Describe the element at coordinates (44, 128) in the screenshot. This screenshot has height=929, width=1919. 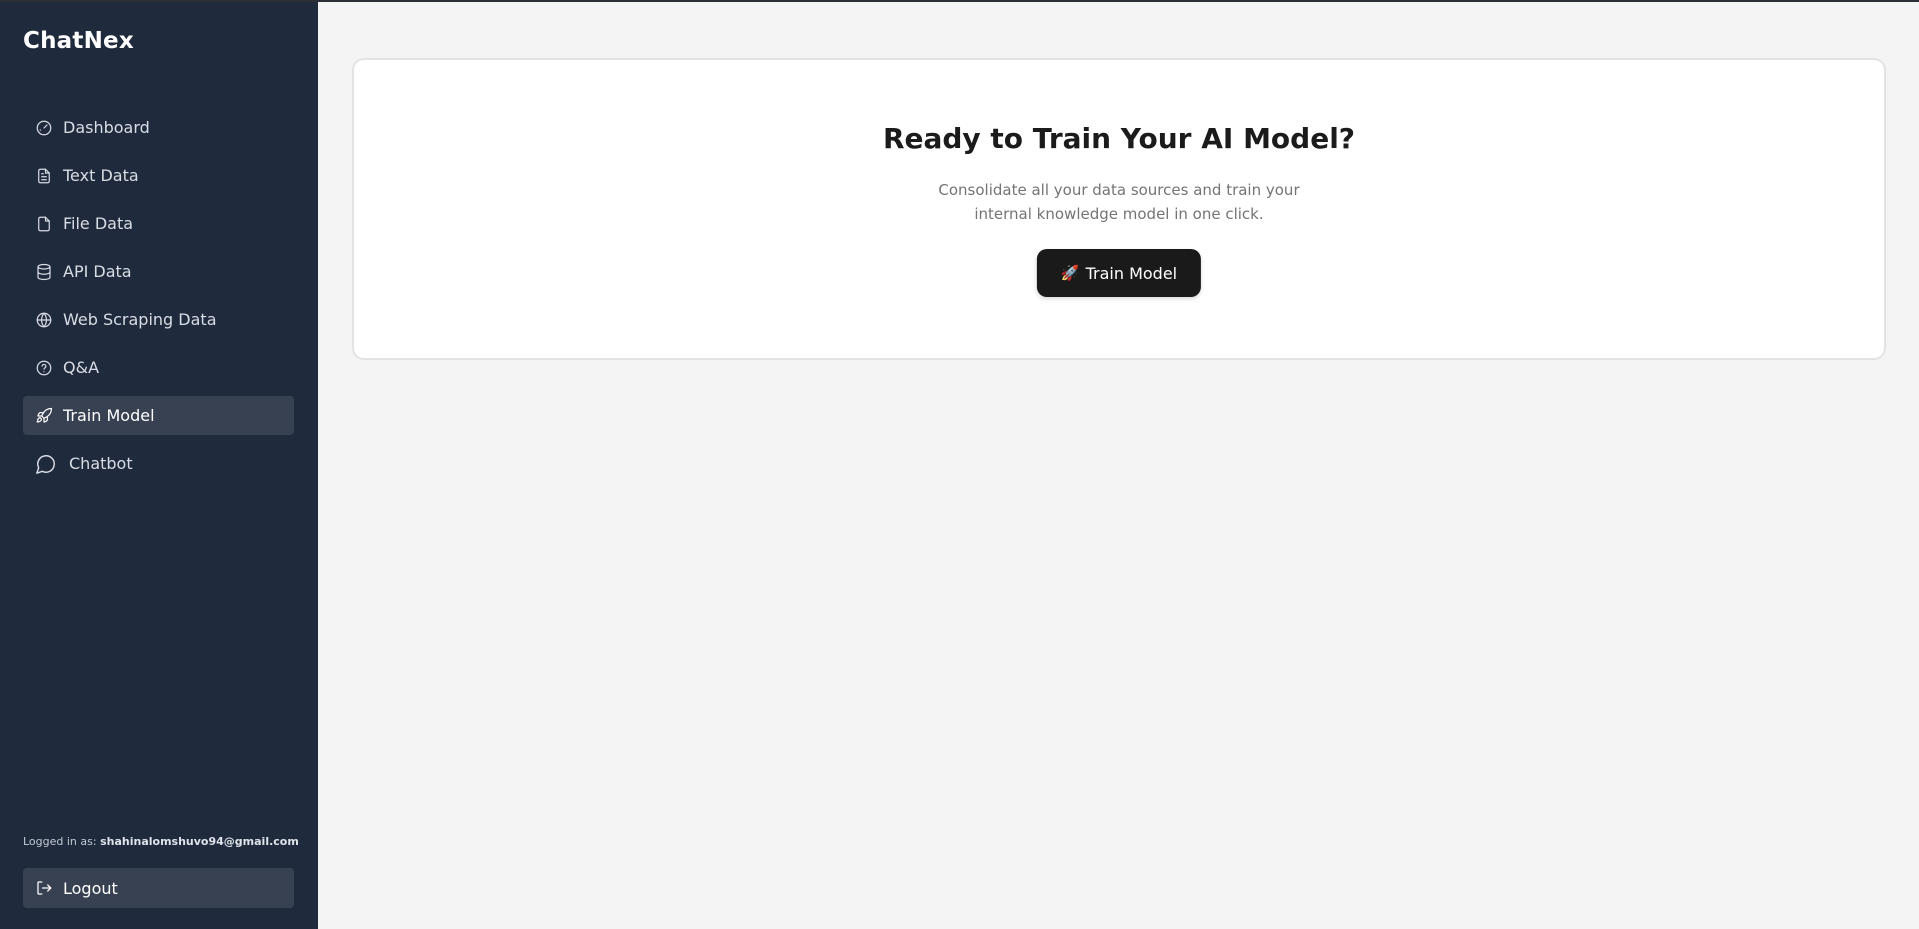
I see `gauge-icon` at that location.